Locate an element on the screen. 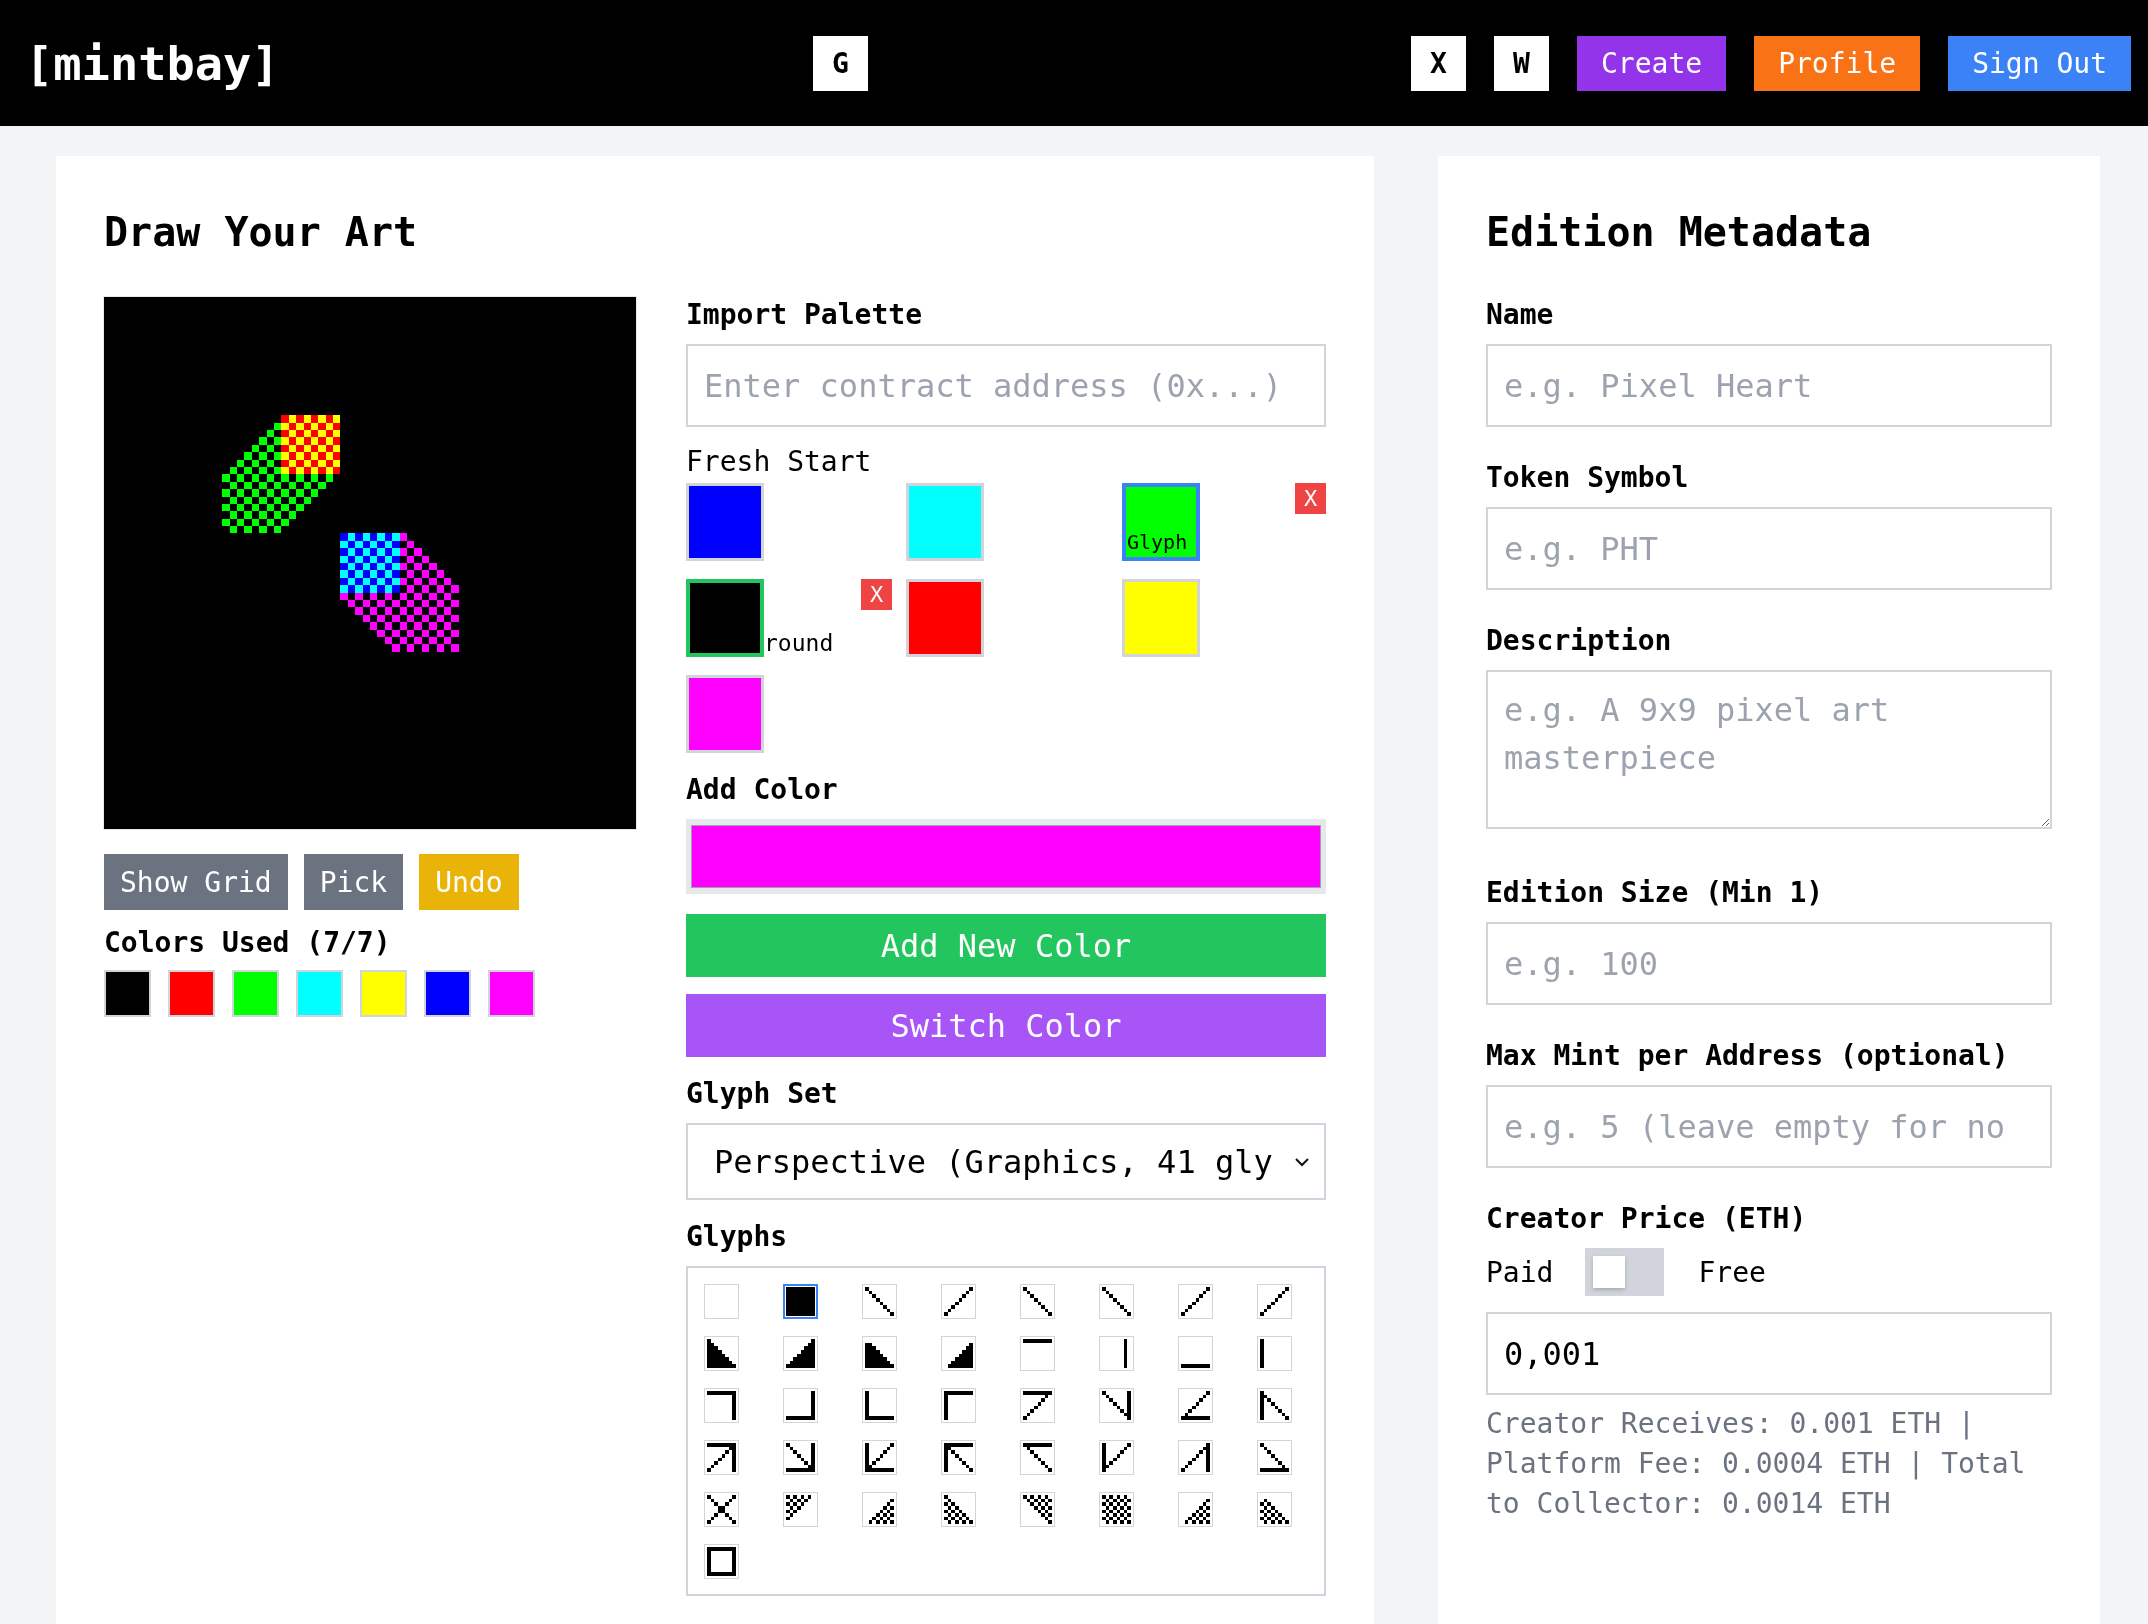  text-input: e.g. 5 (leave empty for no is located at coordinates (1769, 1126).